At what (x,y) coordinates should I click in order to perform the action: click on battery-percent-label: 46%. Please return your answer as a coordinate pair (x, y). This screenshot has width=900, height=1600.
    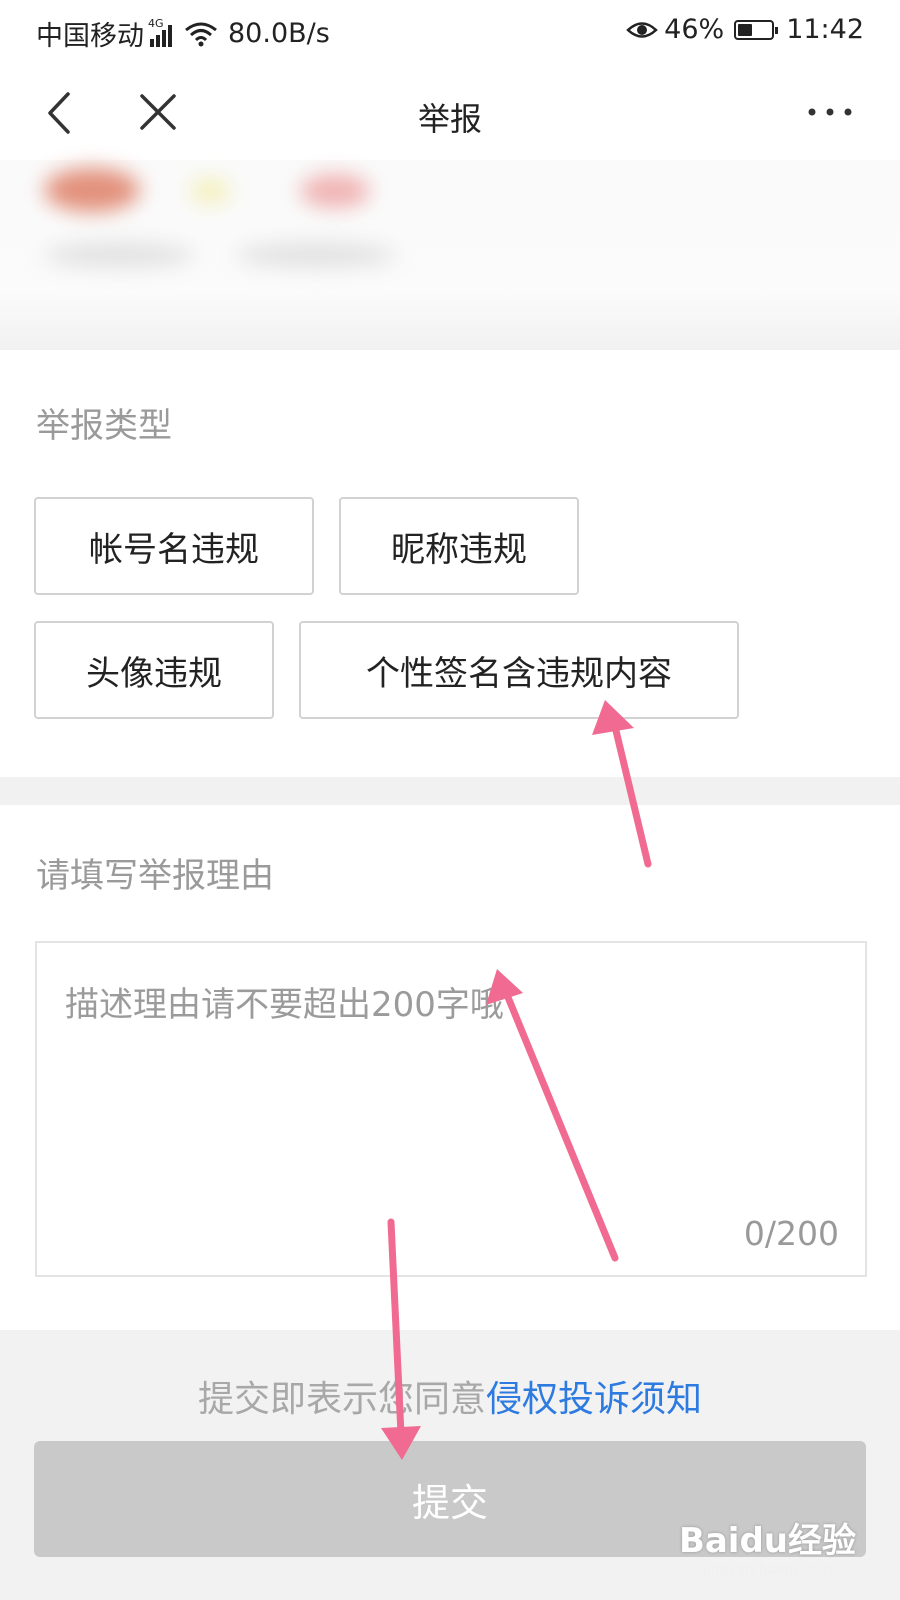
    Looking at the image, I should click on (694, 29).